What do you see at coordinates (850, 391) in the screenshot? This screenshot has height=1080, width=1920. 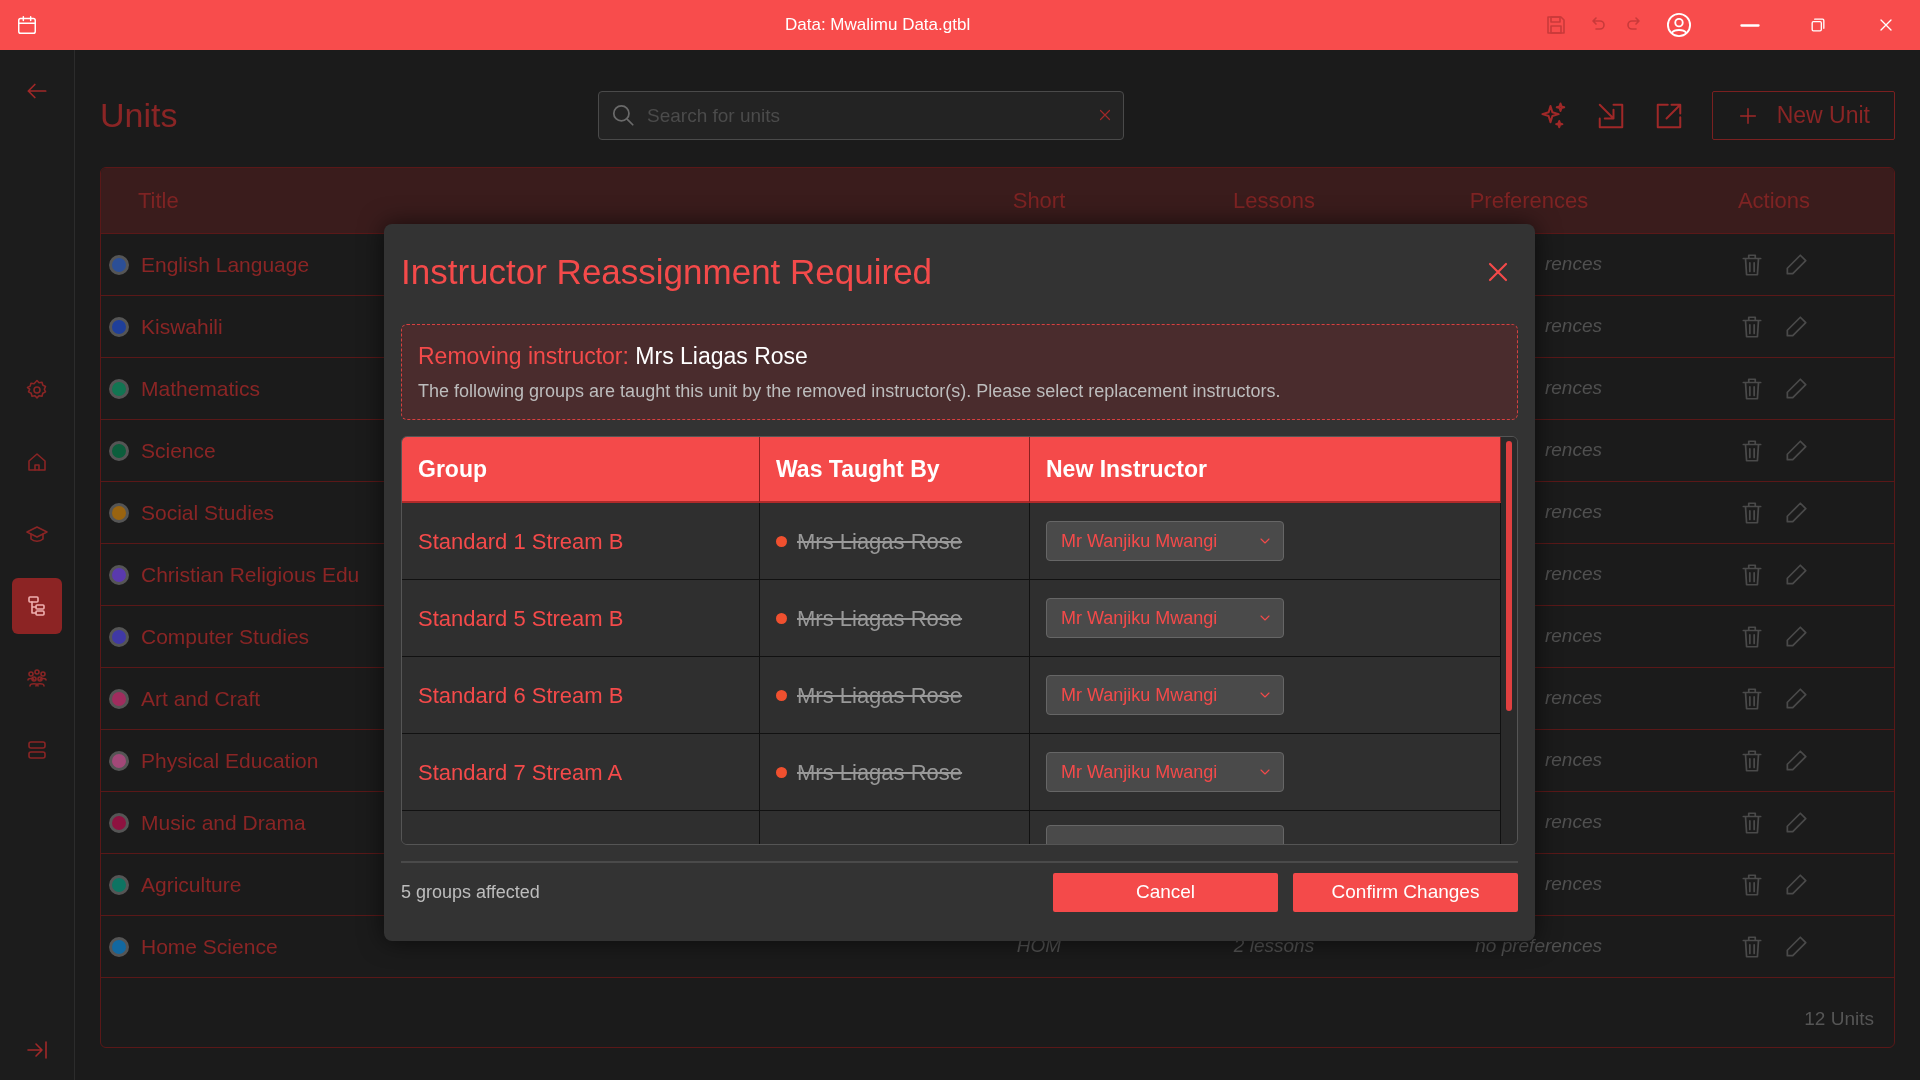 I see `notice-text: The following groups are taught this unit by the removed instructor(s). Please select replacement instructors.` at bounding box center [850, 391].